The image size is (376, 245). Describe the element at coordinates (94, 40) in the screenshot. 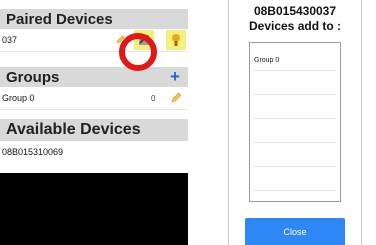

I see `paired-device-row: 037` at that location.